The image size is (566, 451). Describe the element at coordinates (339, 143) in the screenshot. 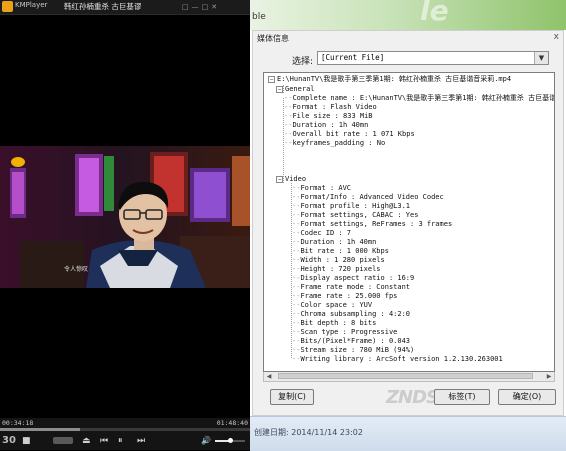

I see `tree-item-text: keyframes_padding : No` at that location.